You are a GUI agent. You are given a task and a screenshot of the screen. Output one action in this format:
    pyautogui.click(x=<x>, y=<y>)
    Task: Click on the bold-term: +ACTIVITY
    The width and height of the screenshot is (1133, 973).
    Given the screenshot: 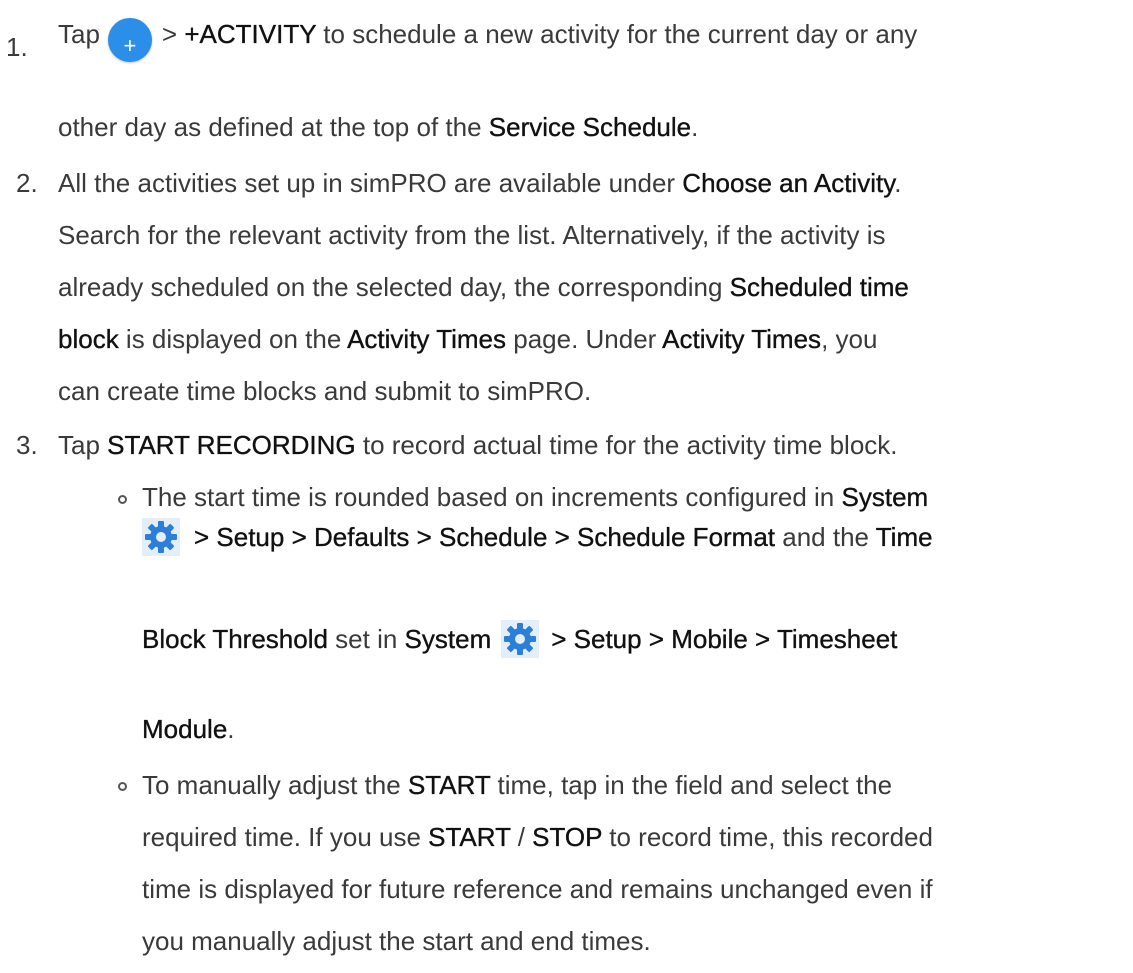 What is the action you would take?
    pyautogui.click(x=250, y=33)
    